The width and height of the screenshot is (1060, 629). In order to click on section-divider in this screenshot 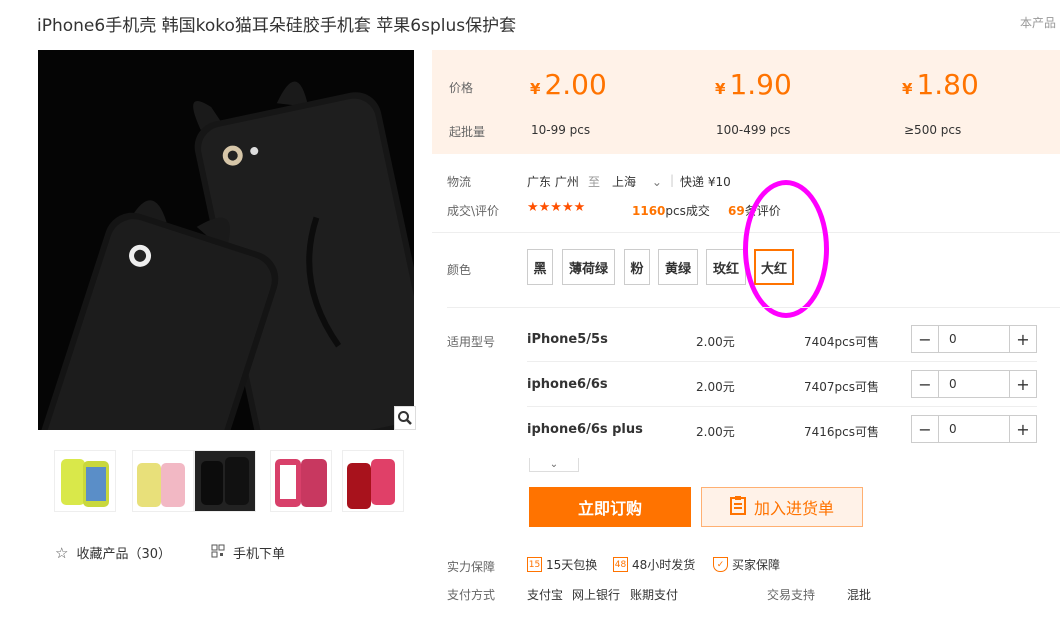, I will do `click(753, 307)`.